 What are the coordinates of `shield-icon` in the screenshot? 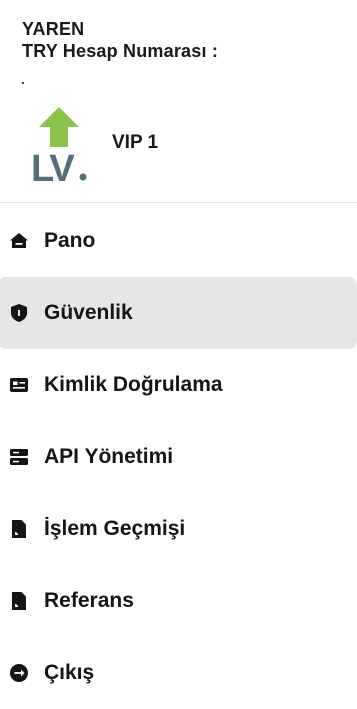 It's located at (19, 313).